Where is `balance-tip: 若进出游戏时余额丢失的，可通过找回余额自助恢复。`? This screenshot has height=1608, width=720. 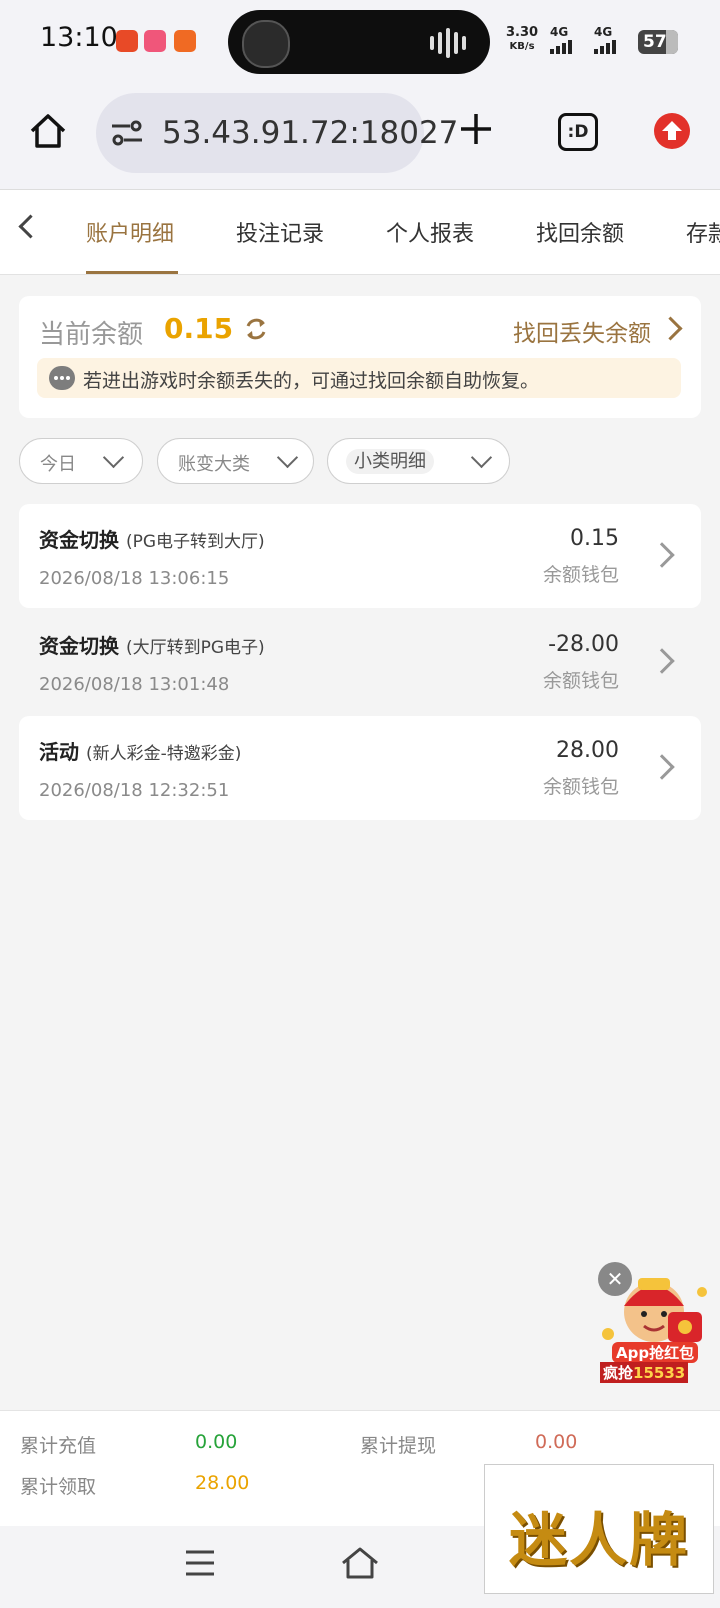
balance-tip: 若进出游戏时余额丢失的，可通过找回余额自助恢复。 is located at coordinates (359, 378).